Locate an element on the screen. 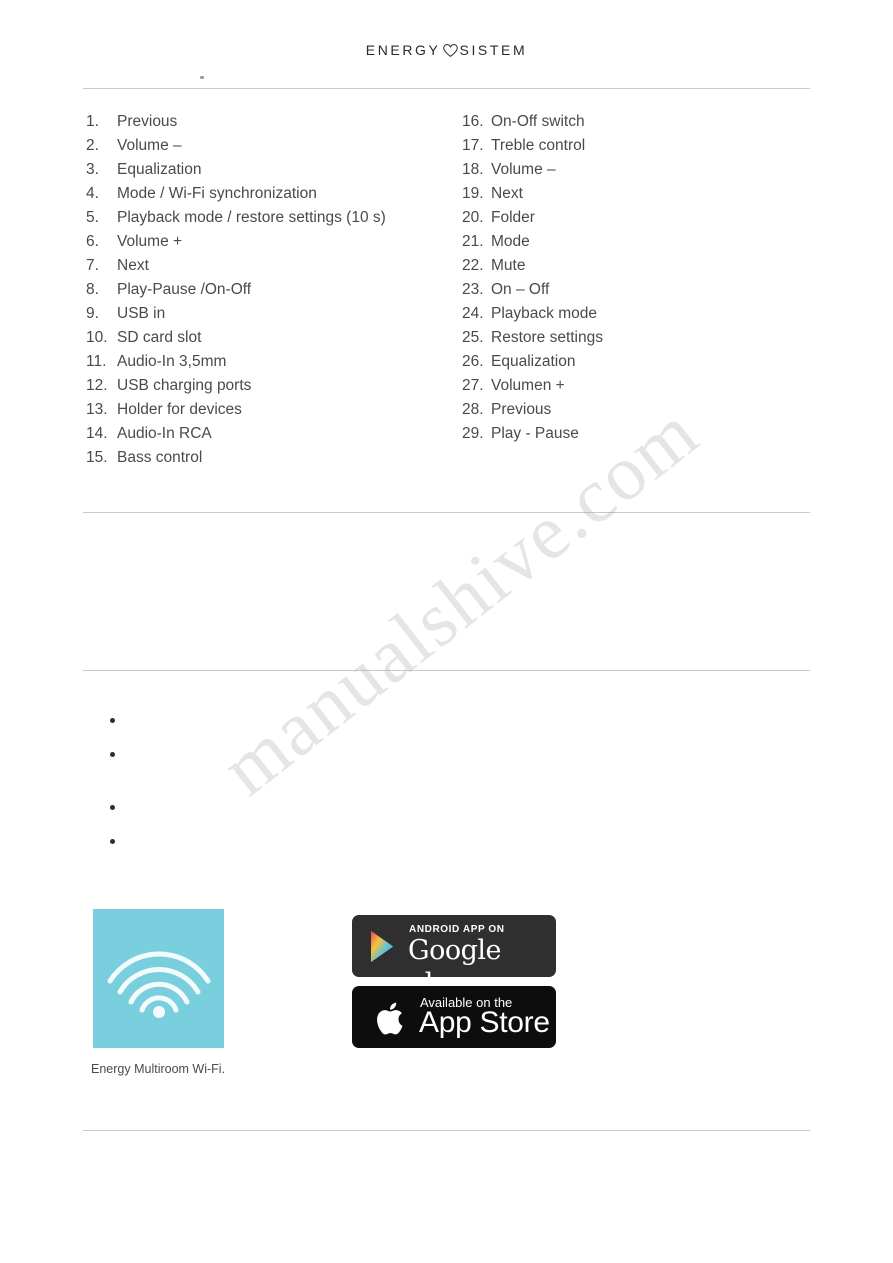 The height and width of the screenshot is (1263, 893). list-item-number: 22. is located at coordinates (473, 265).